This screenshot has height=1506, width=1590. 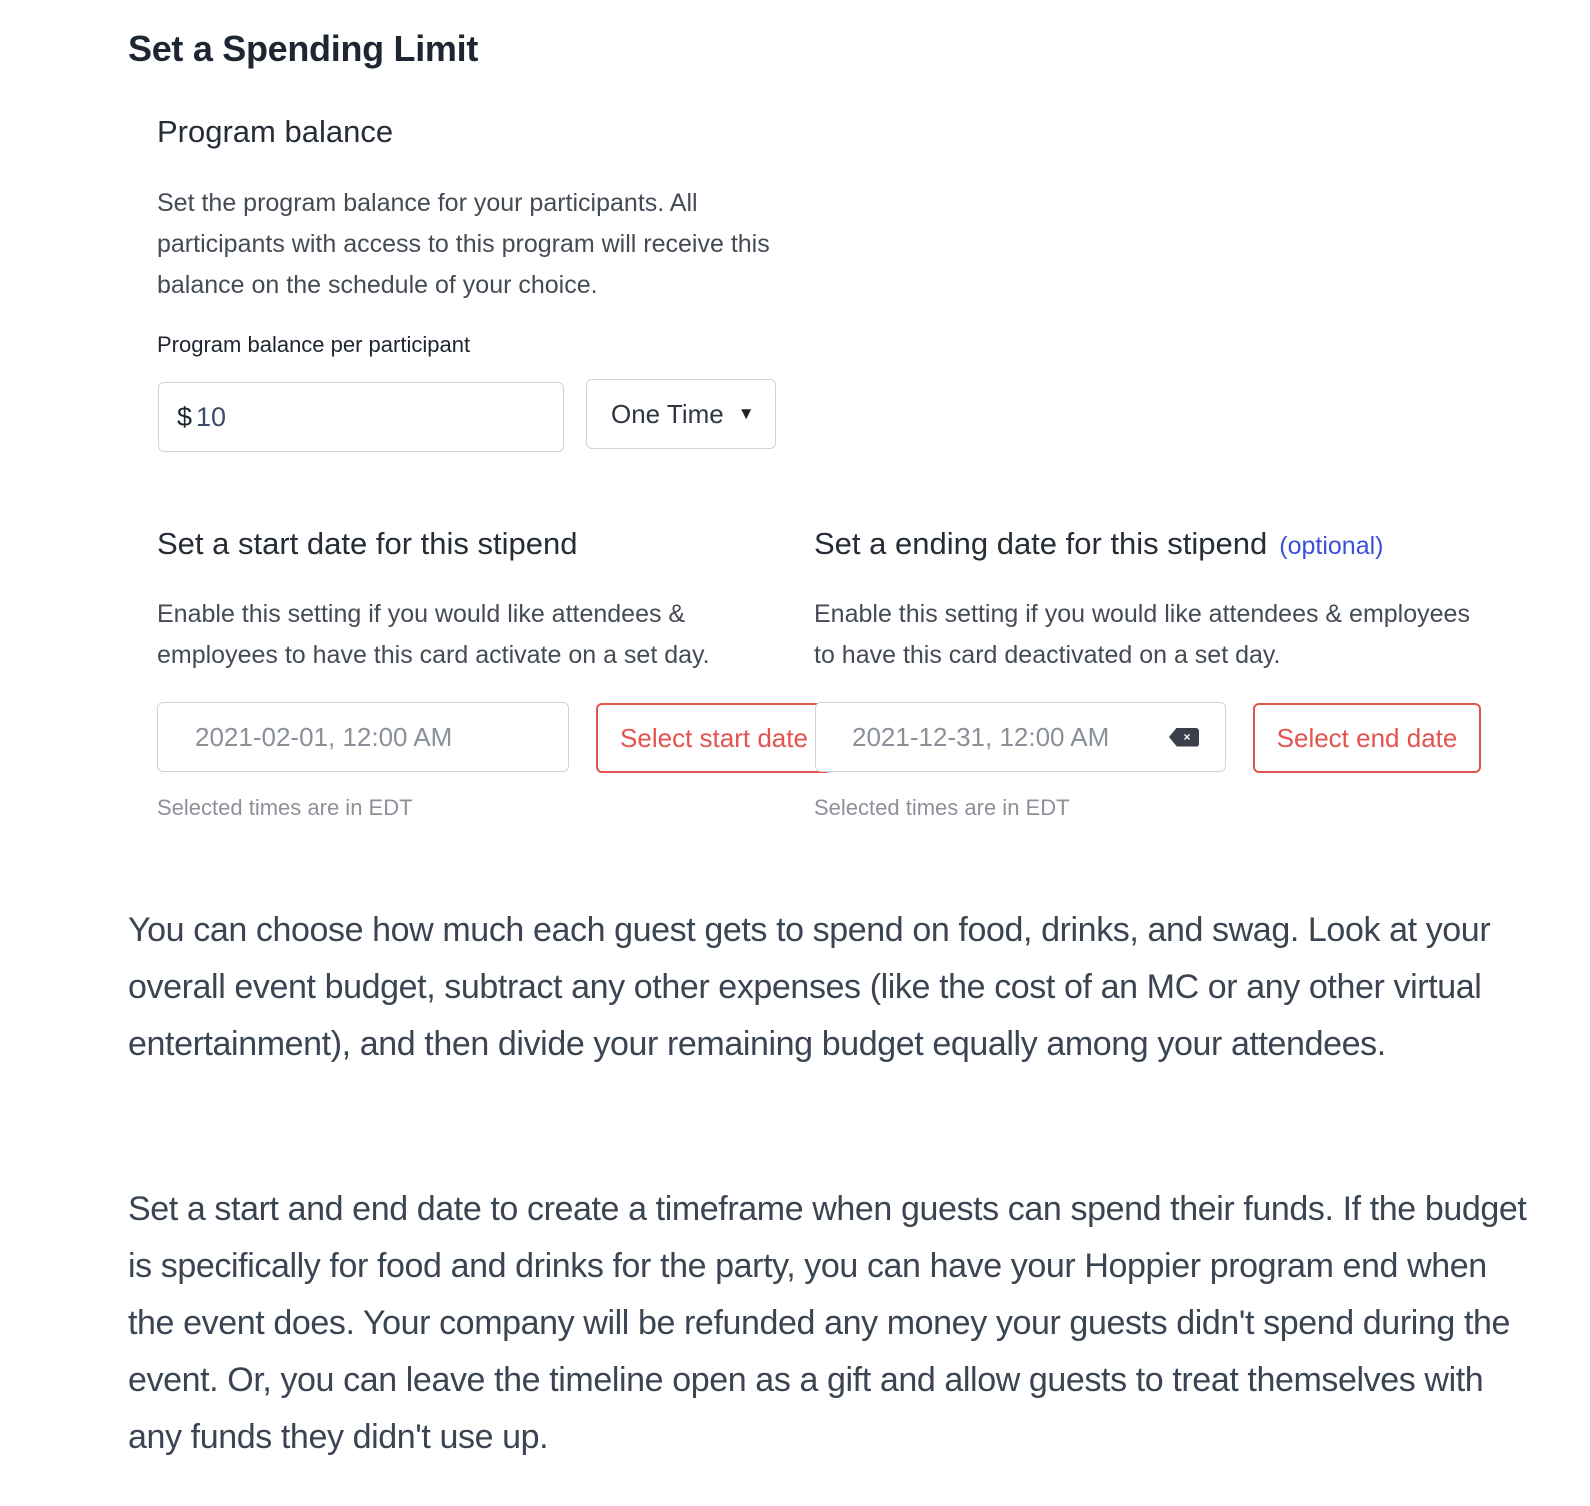 What do you see at coordinates (746, 413) in the screenshot?
I see `caret-down-icon: ▼` at bounding box center [746, 413].